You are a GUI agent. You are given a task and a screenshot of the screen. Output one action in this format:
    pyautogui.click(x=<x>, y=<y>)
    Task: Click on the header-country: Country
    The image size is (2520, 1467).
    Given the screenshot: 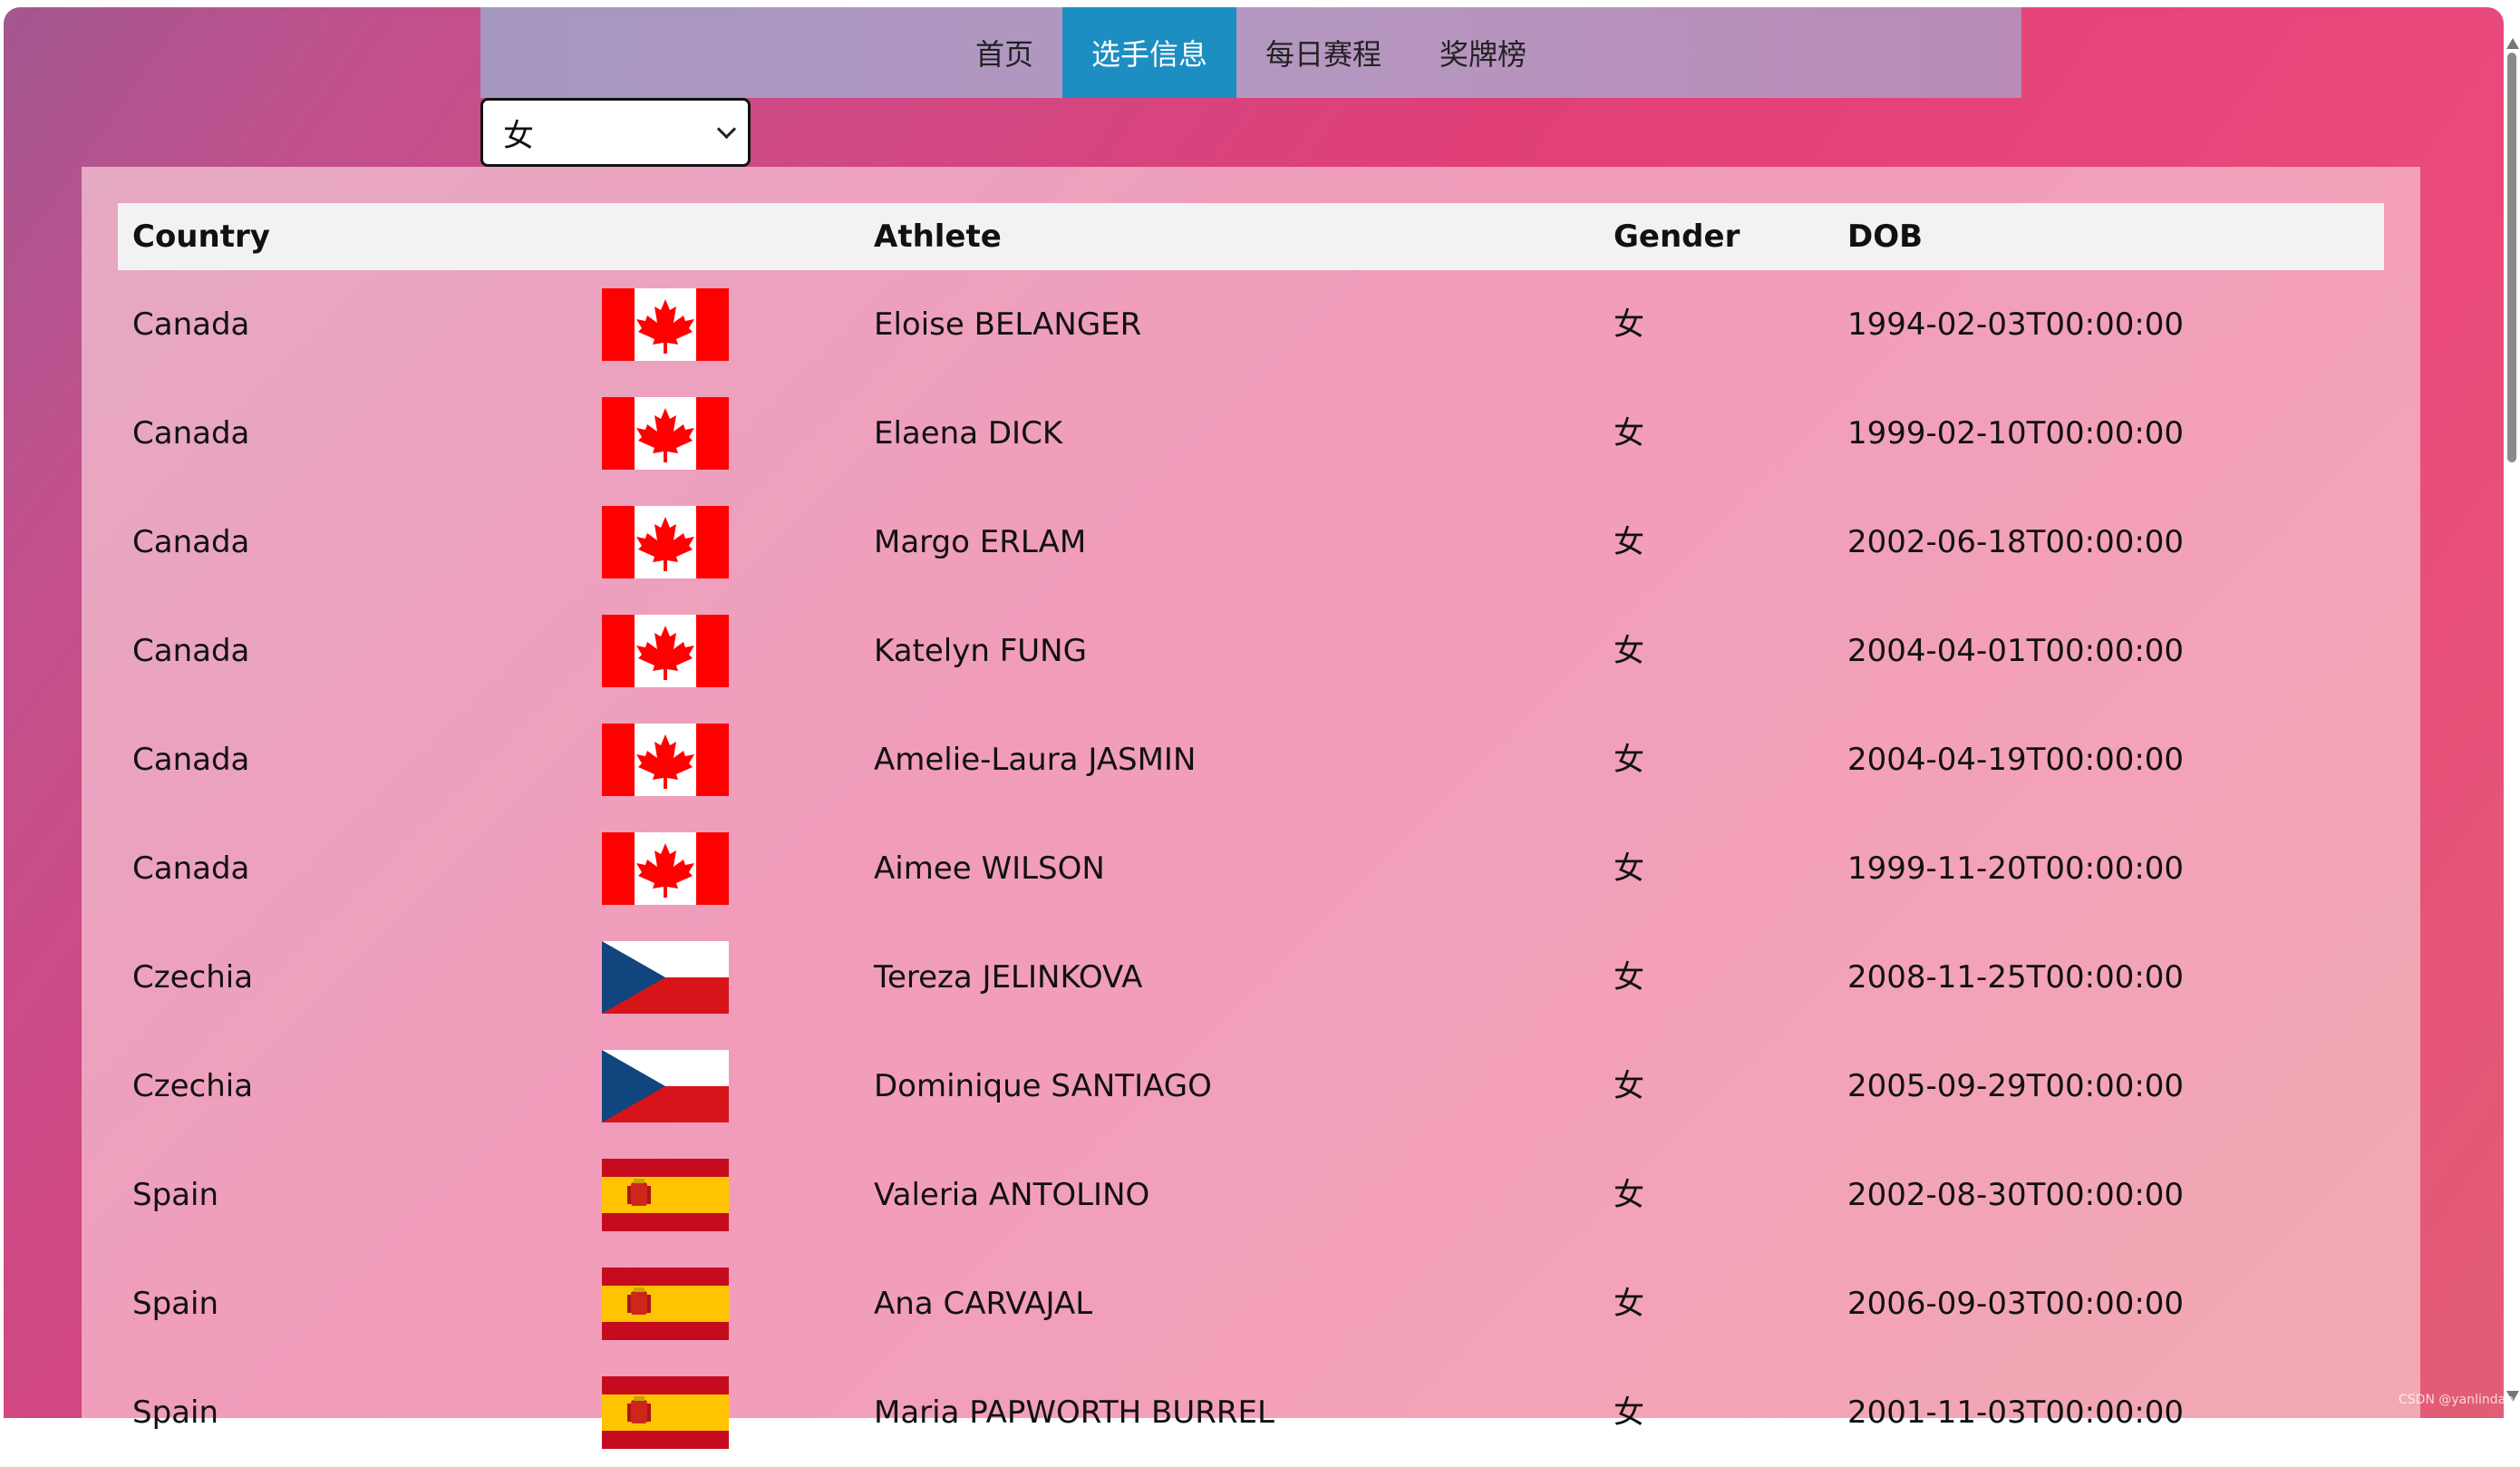 What is the action you would take?
    pyautogui.click(x=201, y=237)
    